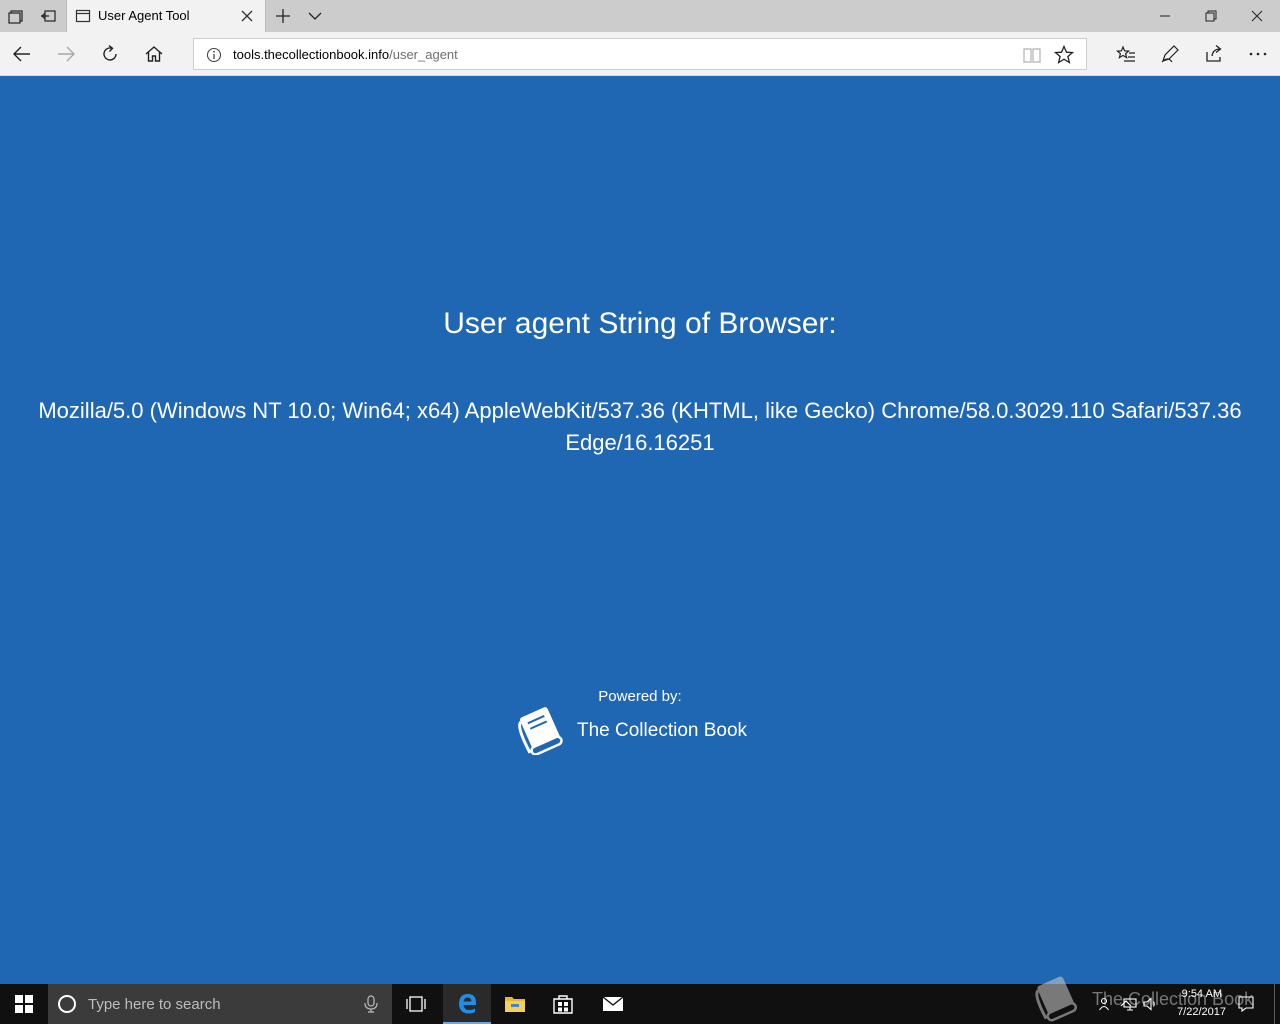 This screenshot has width=1280, height=1024. I want to click on restore-icon, so click(1211, 16).